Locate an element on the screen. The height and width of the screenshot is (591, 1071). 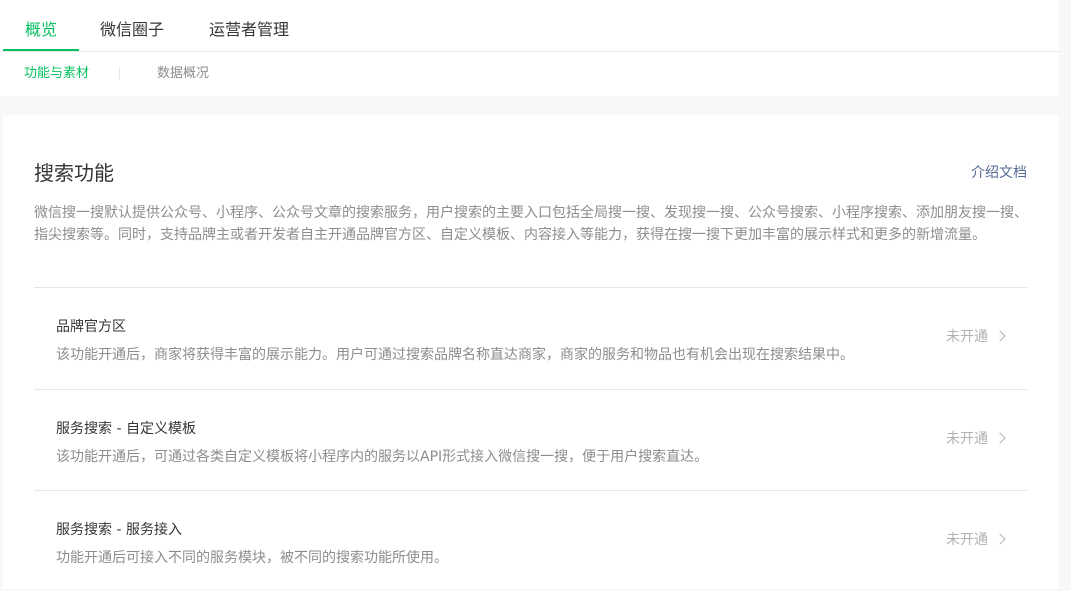
subtab-data-overview: 数据概况 is located at coordinates (183, 74).